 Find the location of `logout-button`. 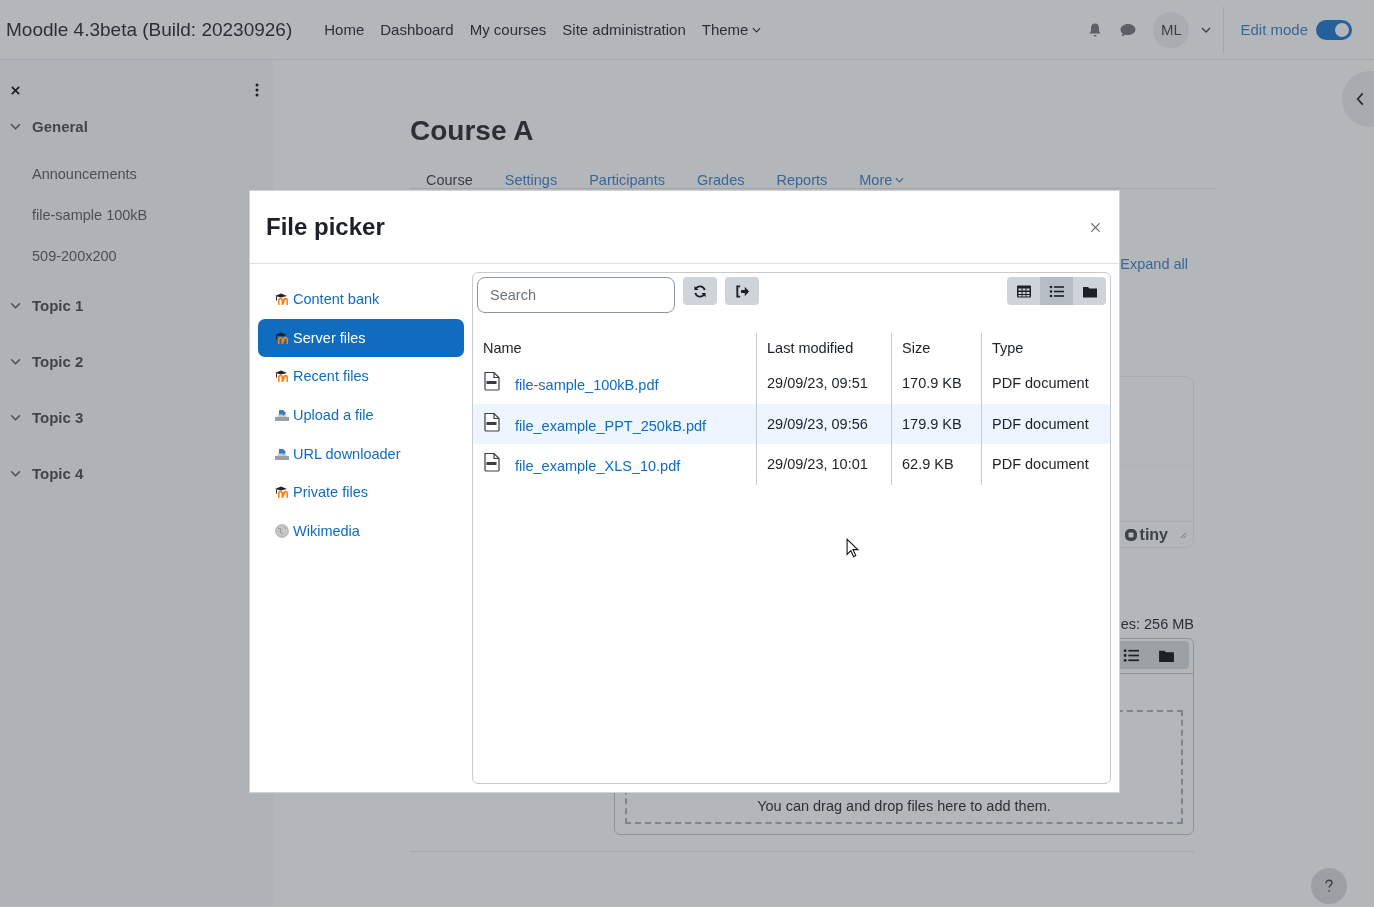

logout-button is located at coordinates (742, 291).